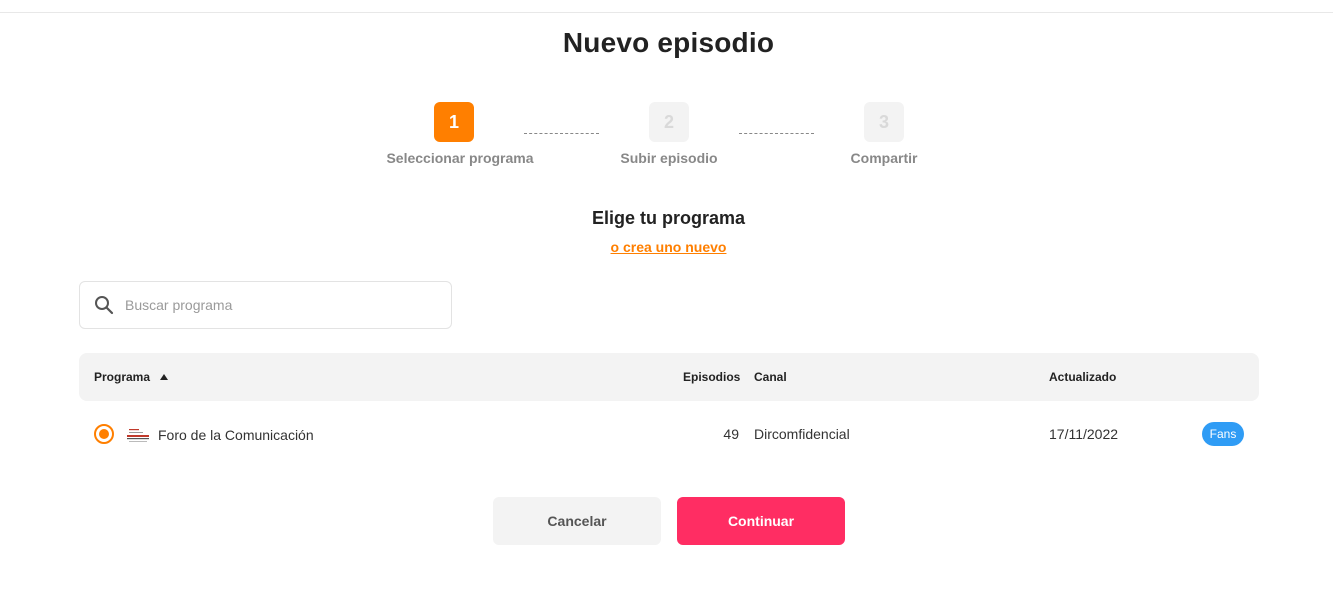 This screenshot has height=606, width=1333. I want to click on continue-button: Continuar, so click(761, 521).